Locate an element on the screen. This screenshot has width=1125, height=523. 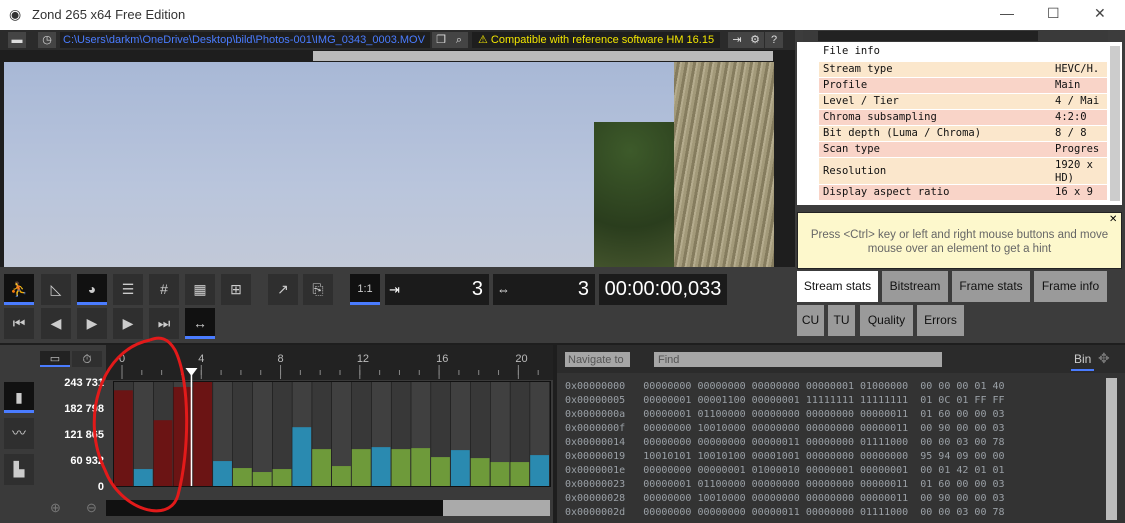
history-clock-icon: ◷ is located at coordinates (47, 40).